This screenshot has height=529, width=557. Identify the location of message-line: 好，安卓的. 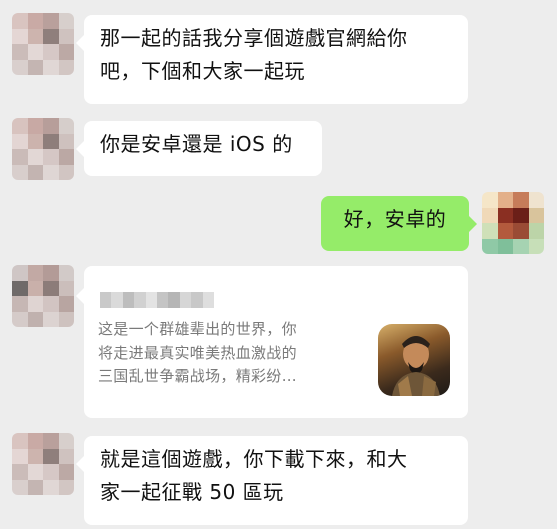
(395, 219).